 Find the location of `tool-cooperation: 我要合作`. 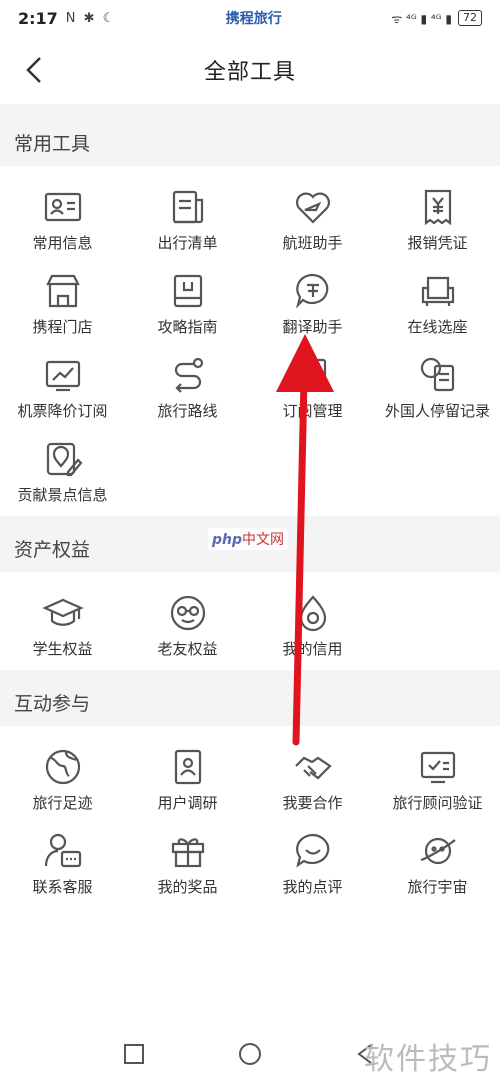

tool-cooperation: 我要合作 is located at coordinates (312, 778).